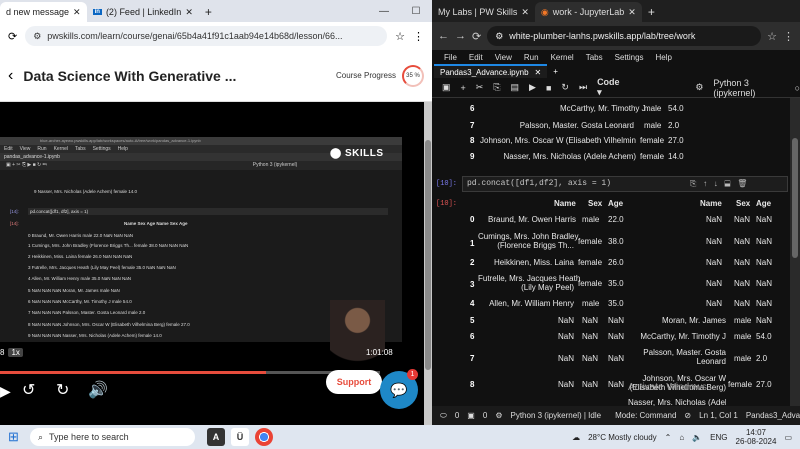 The image size is (800, 449). I want to click on notebook-tab: Pandas3_Advance.ipynb ✕, so click(491, 71).